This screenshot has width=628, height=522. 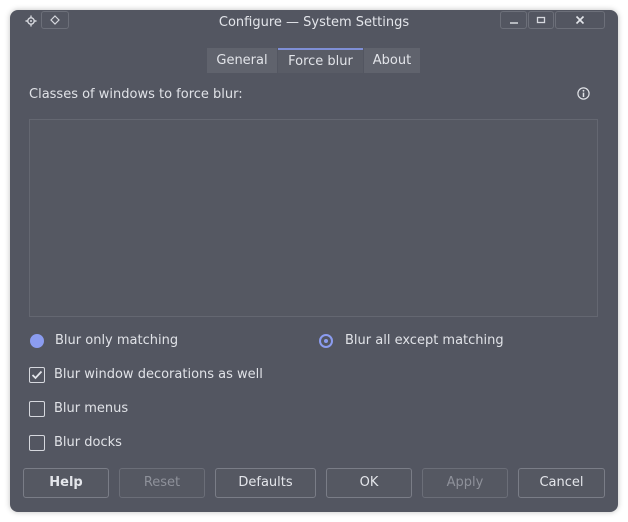 I want to click on radio-blur-all-except-matching-label: Blur all except matching, so click(x=424, y=340).